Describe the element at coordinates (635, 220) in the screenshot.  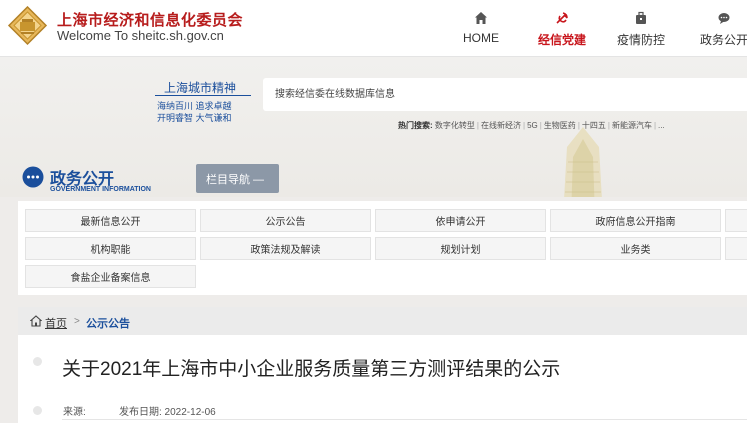
I see `category-guide: 政府信息公开指南` at that location.